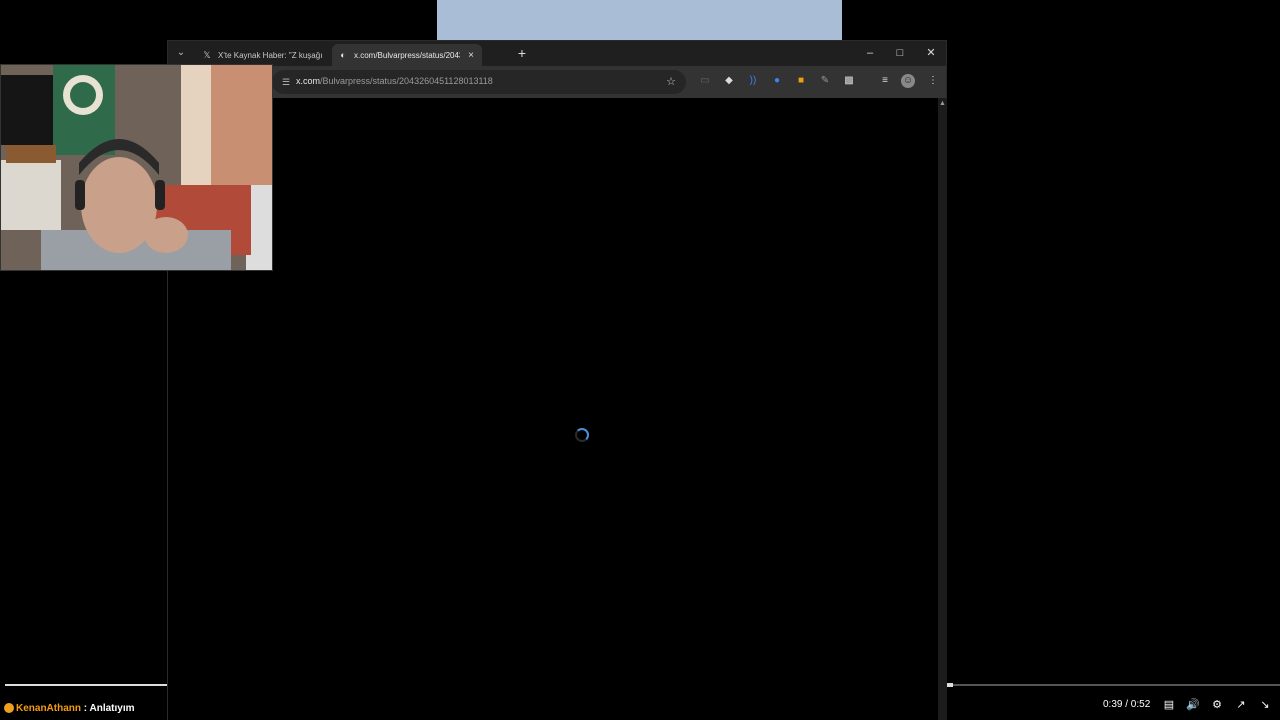 The height and width of the screenshot is (720, 1280). I want to click on chat-username: KenanAthann, so click(48, 708).